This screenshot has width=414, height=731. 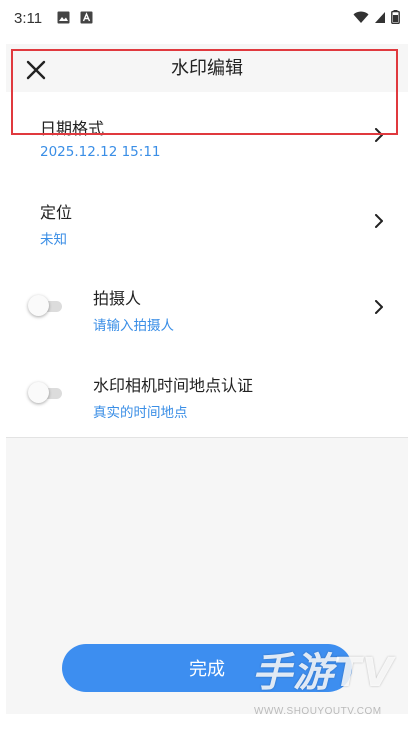 I want to click on page-title: 水印编辑, so click(x=207, y=68).